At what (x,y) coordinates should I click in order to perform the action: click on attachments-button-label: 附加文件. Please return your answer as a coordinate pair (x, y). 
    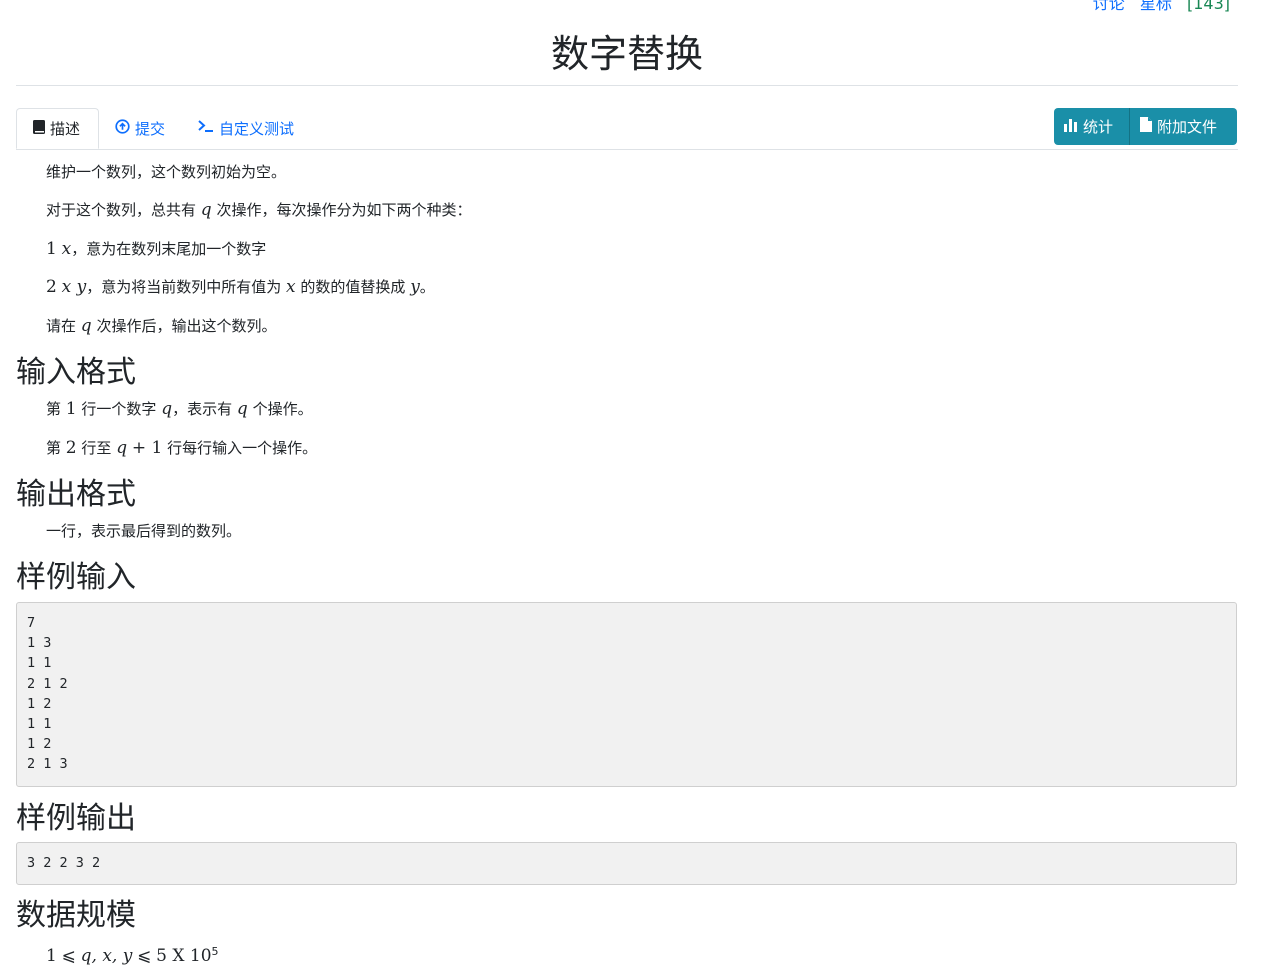
    Looking at the image, I should click on (1187, 127).